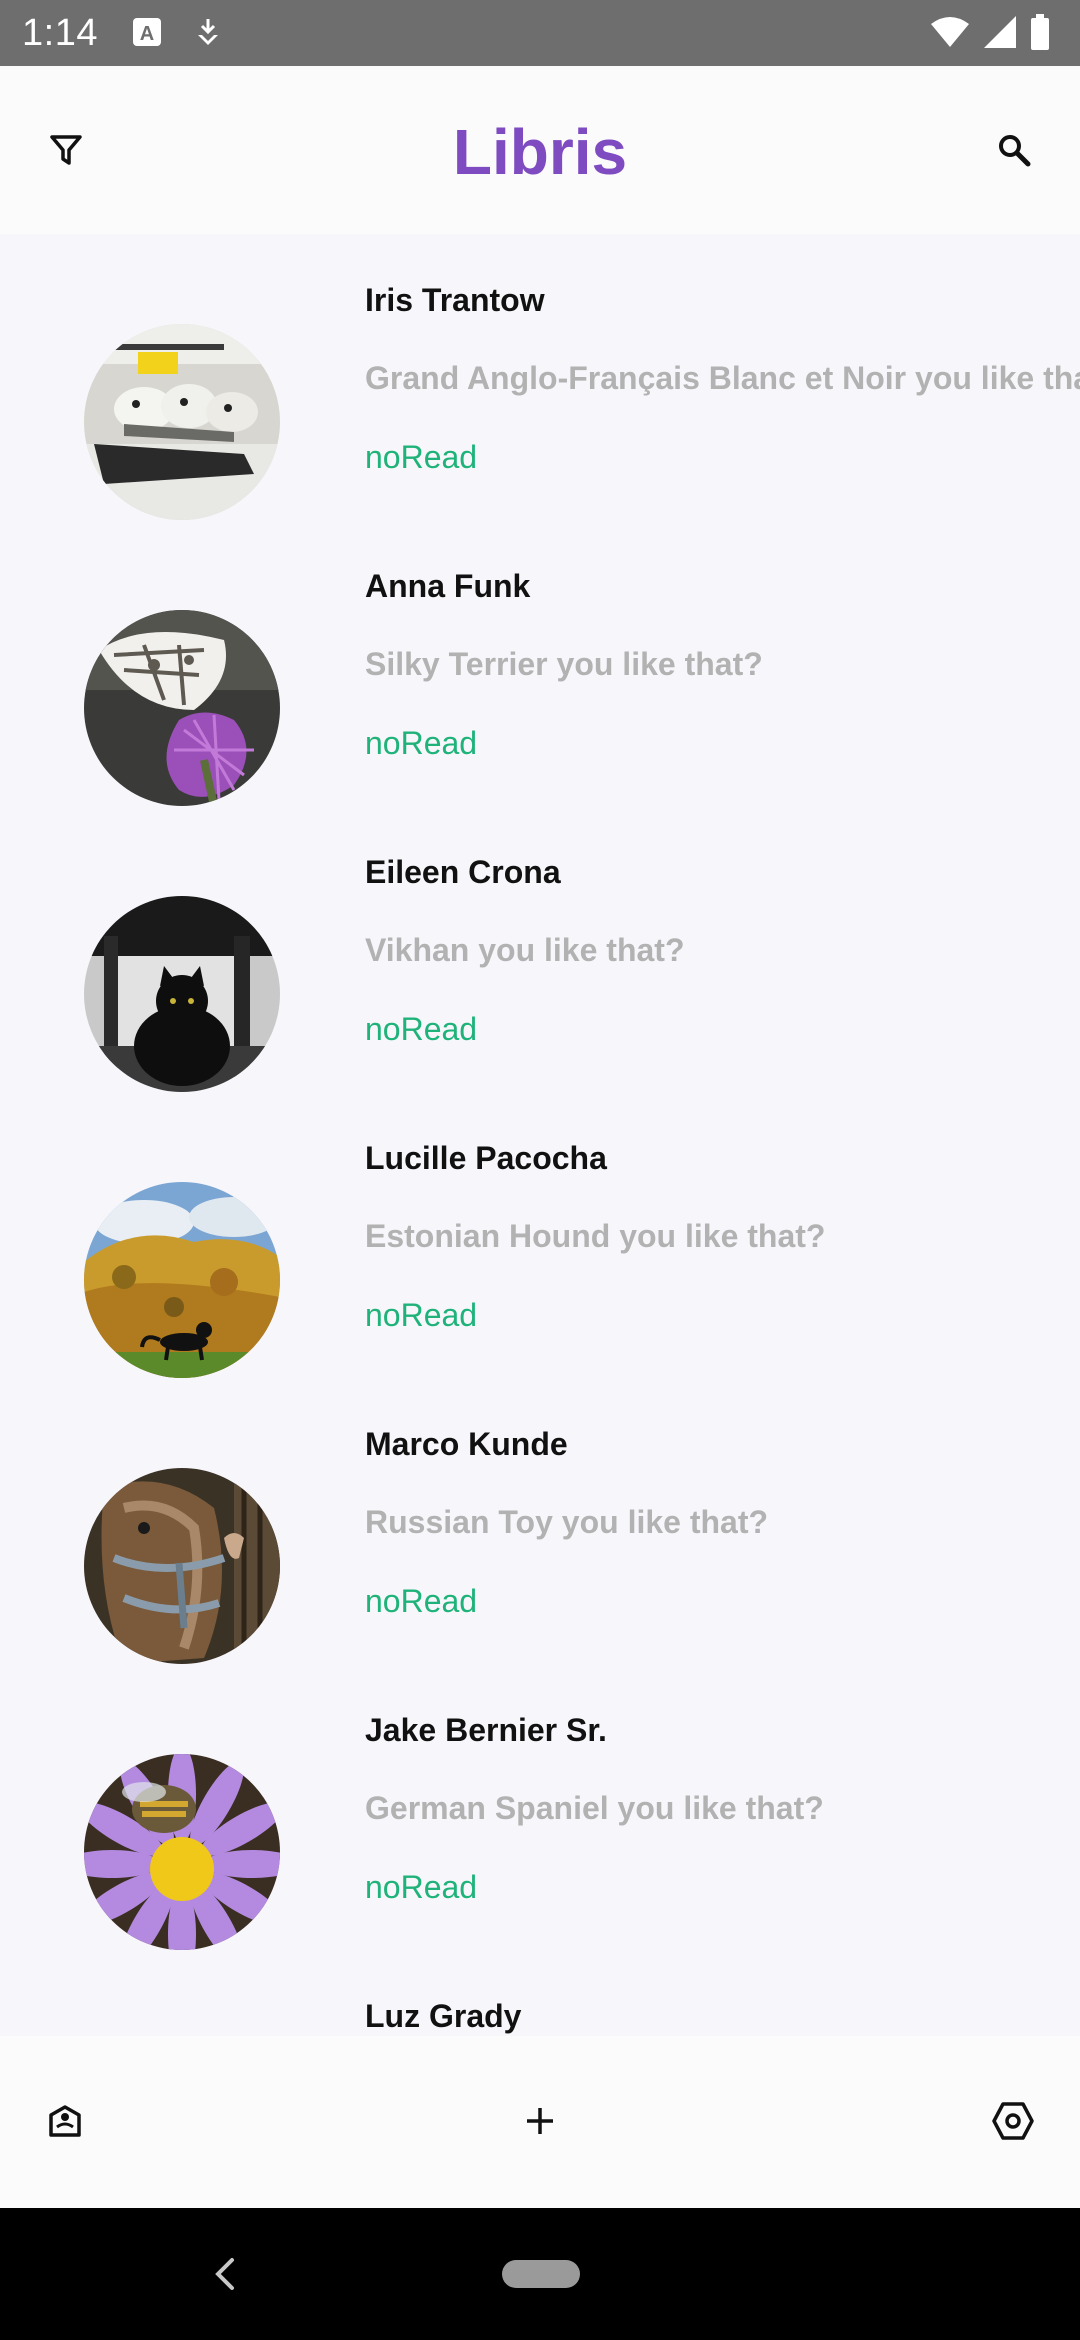 This screenshot has width=1080, height=2340. I want to click on download-icon, so click(208, 34).